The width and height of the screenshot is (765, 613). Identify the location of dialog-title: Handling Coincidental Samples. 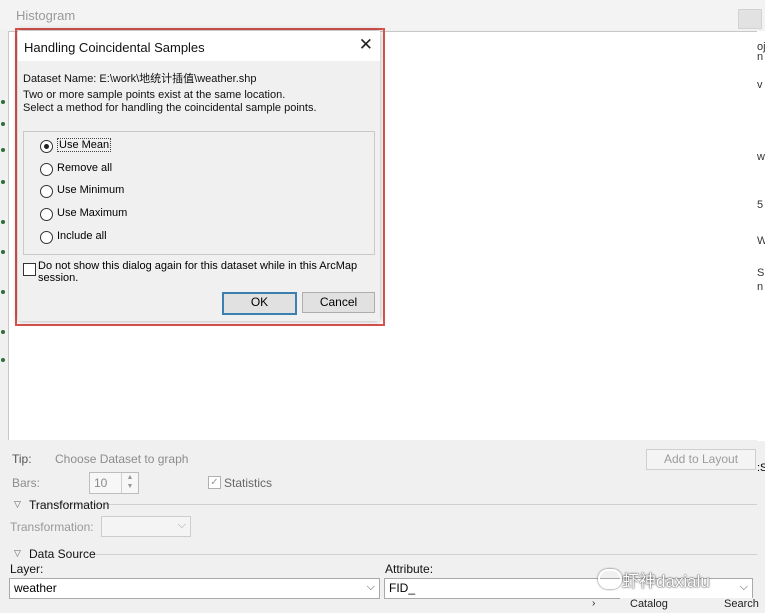
(114, 47).